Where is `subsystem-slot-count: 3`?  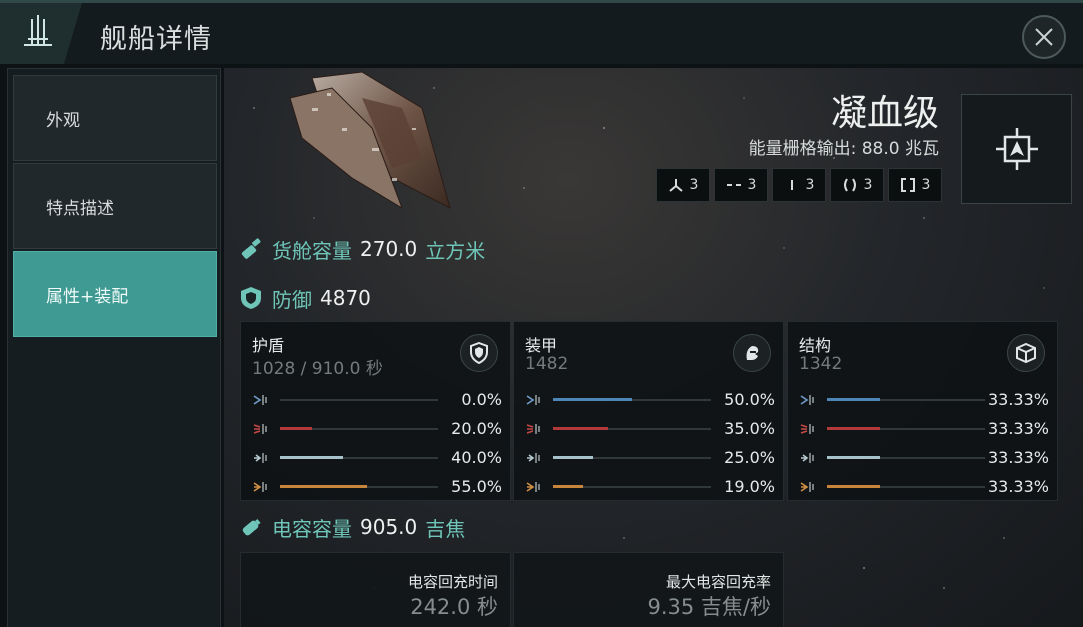
subsystem-slot-count: 3 is located at coordinates (915, 185).